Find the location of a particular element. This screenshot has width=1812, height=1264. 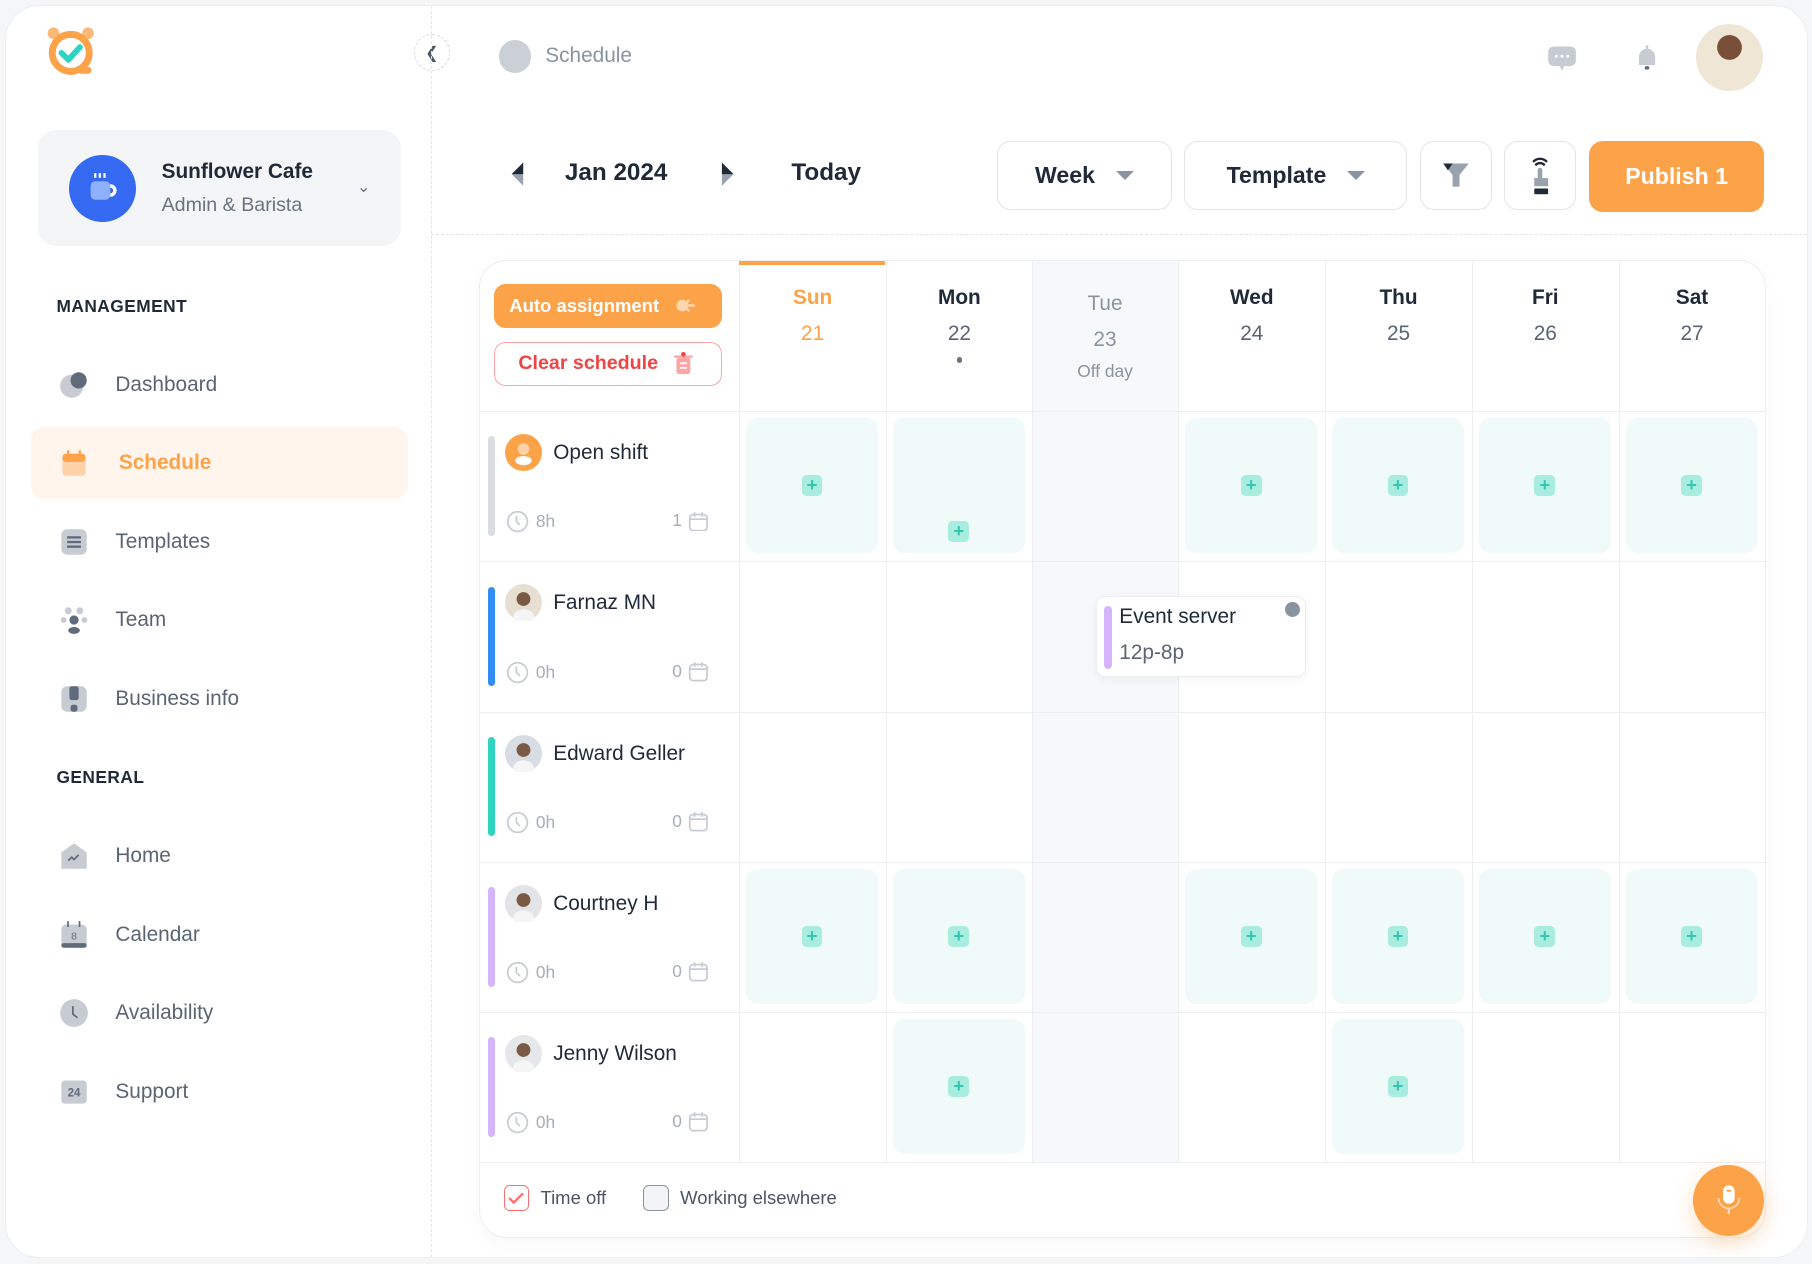

day-name: Tue is located at coordinates (1105, 304).